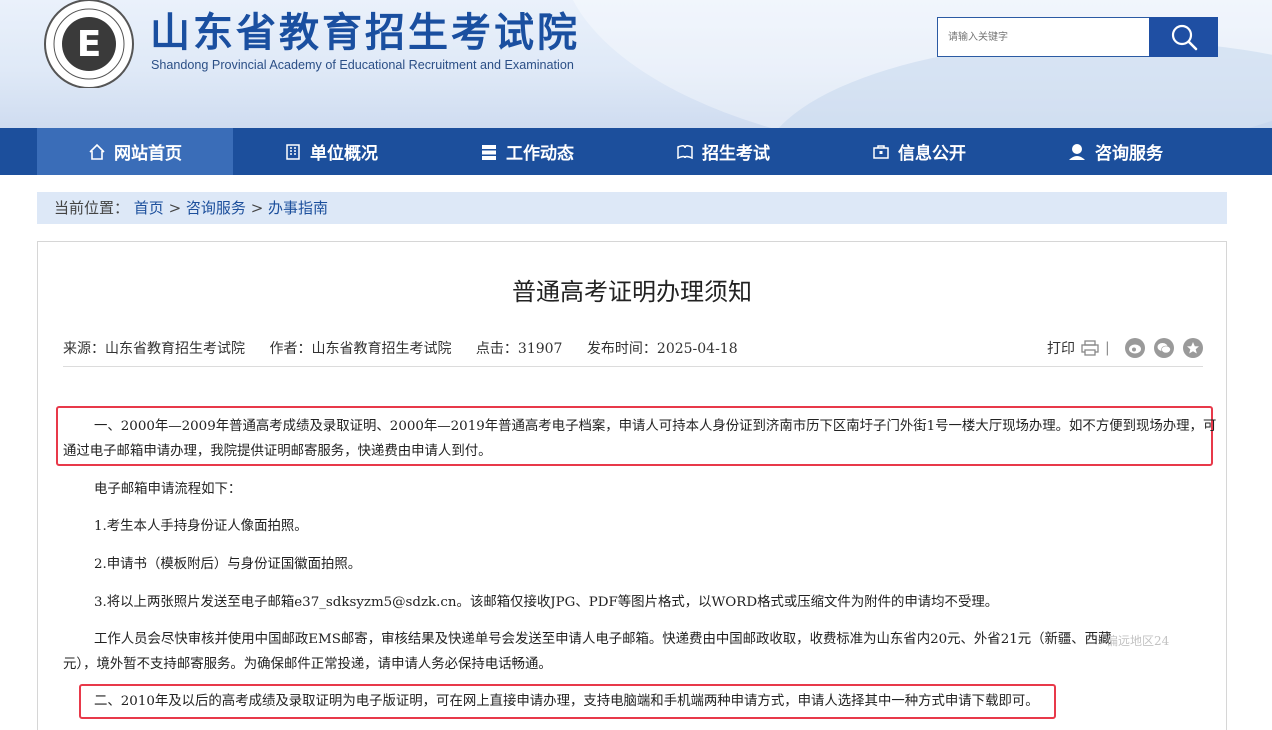 The height and width of the screenshot is (730, 1272). Describe the element at coordinates (662, 349) in the screenshot. I see `article-date: 发布时间：2025-04-18` at that location.